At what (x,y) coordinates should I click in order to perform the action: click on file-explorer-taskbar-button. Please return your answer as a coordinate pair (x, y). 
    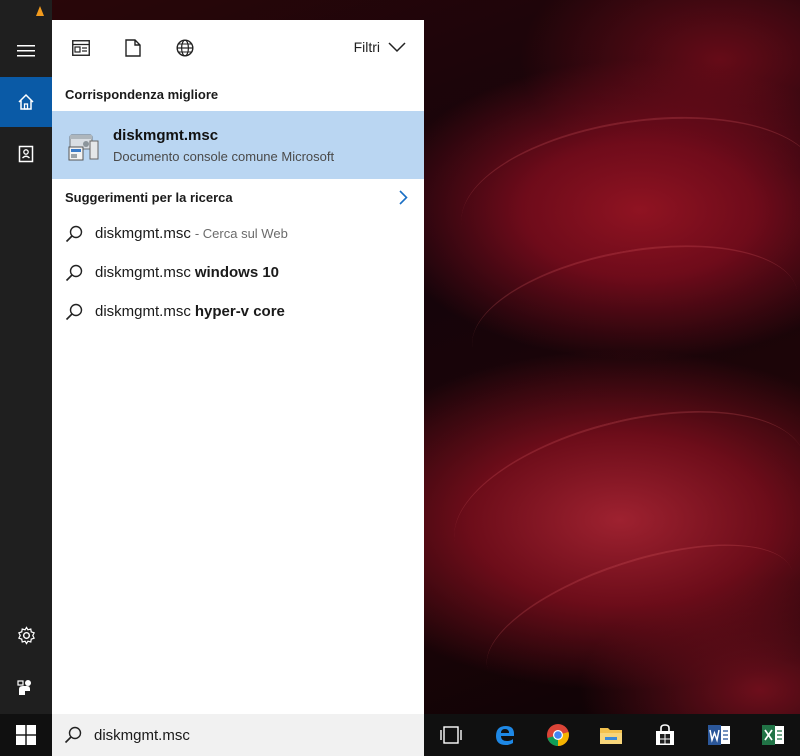
    Looking at the image, I should click on (611, 735).